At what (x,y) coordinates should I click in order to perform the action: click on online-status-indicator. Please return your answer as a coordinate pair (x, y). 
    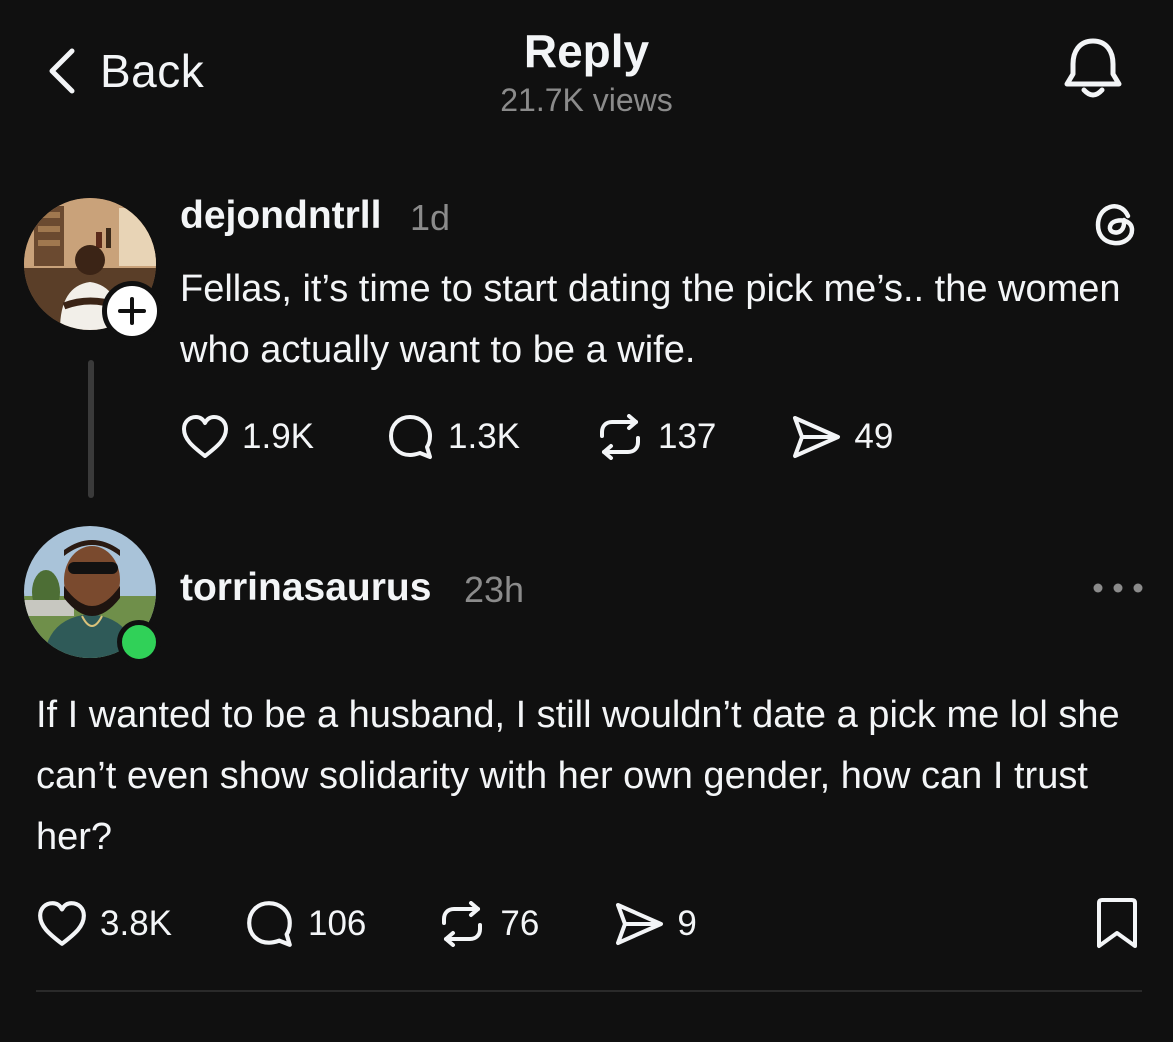
    Looking at the image, I should click on (139, 642).